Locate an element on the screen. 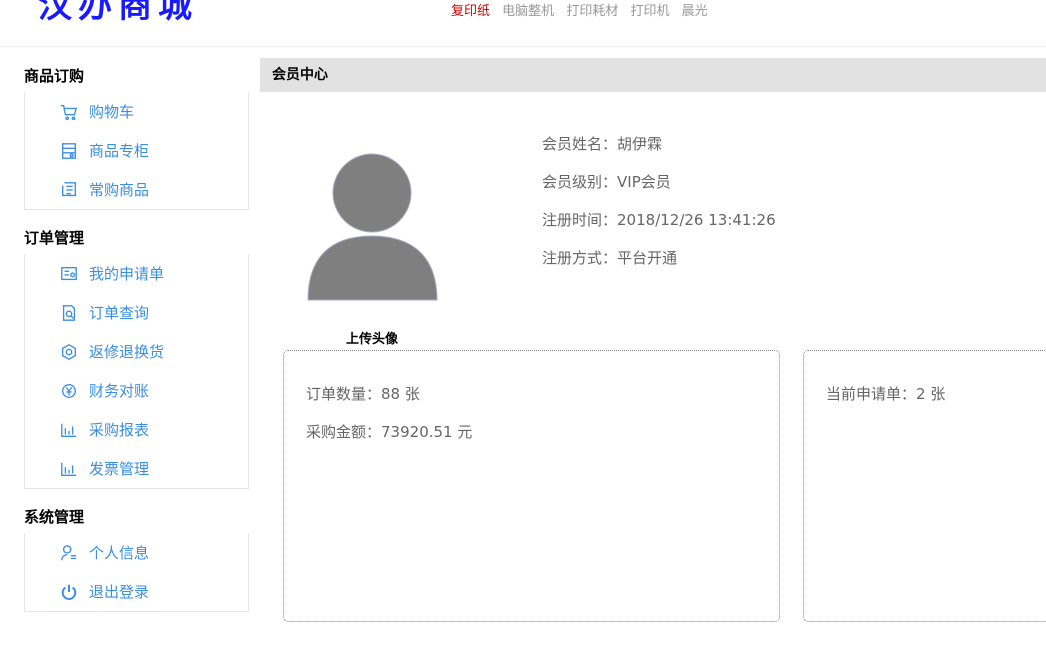 This screenshot has width=1046, height=645. return-icon is located at coordinates (69, 352).